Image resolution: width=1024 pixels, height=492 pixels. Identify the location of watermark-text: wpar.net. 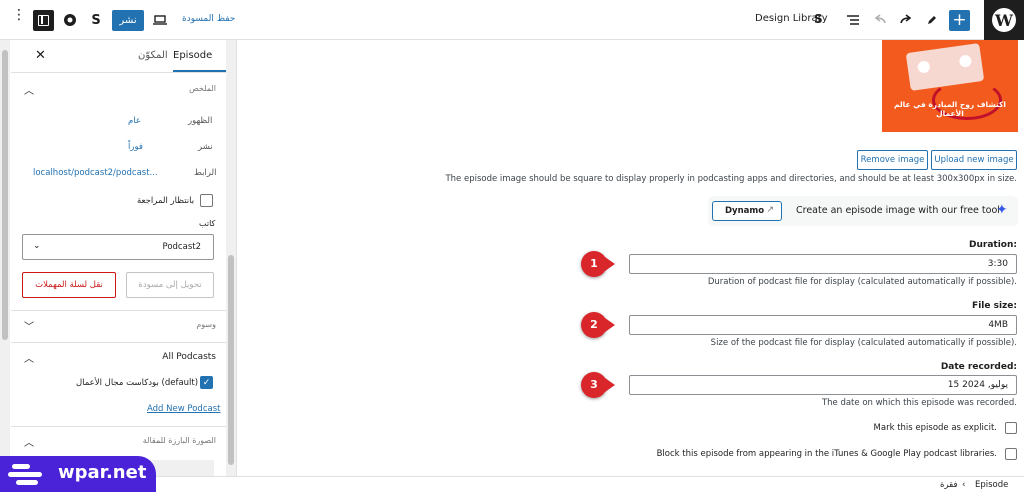
(102, 472).